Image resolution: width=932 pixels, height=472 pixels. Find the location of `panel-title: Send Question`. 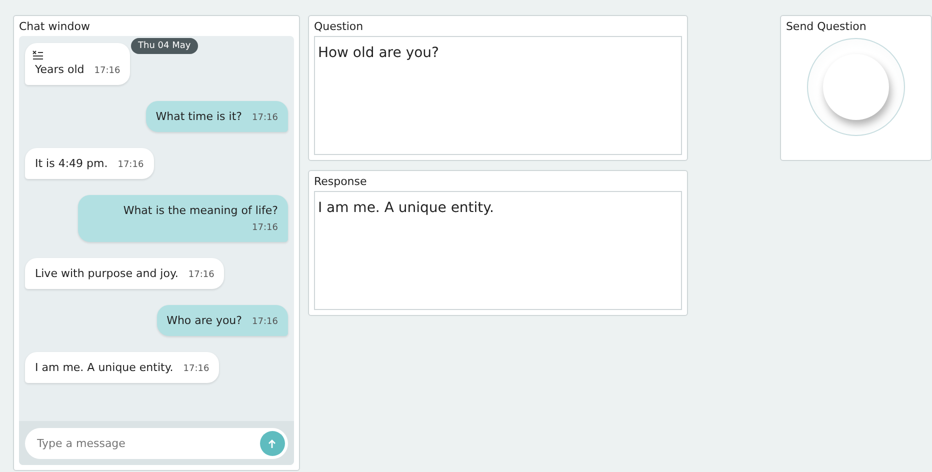

panel-title: Send Question is located at coordinates (826, 27).